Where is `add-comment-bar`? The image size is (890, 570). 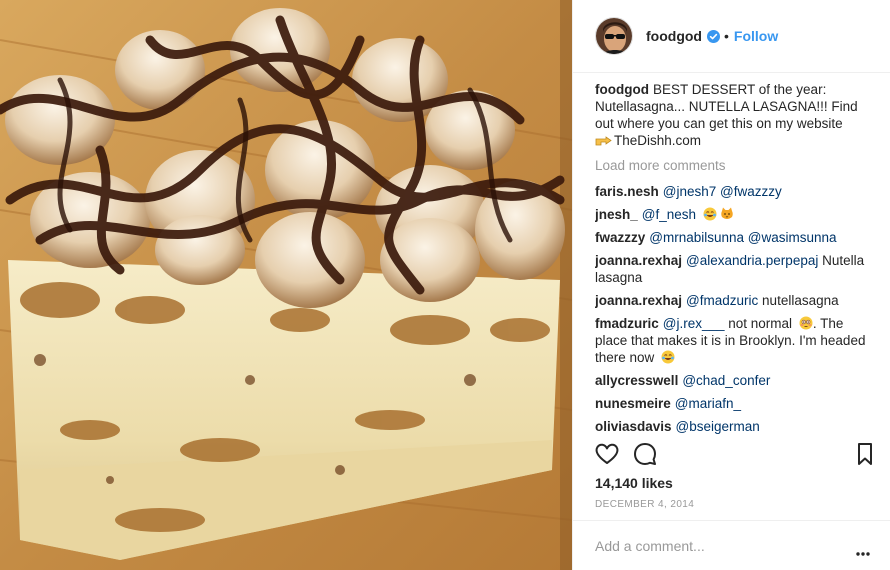
add-comment-bar is located at coordinates (731, 545).